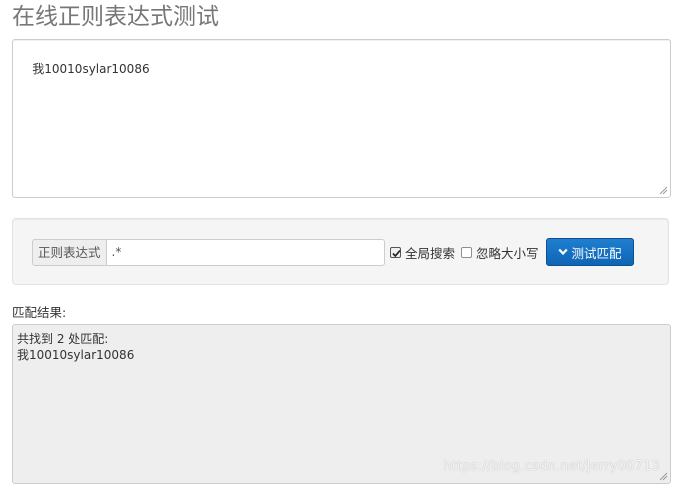  Describe the element at coordinates (63, 339) in the screenshot. I see `match-count-summary: 共找到 2 处匹配:` at that location.